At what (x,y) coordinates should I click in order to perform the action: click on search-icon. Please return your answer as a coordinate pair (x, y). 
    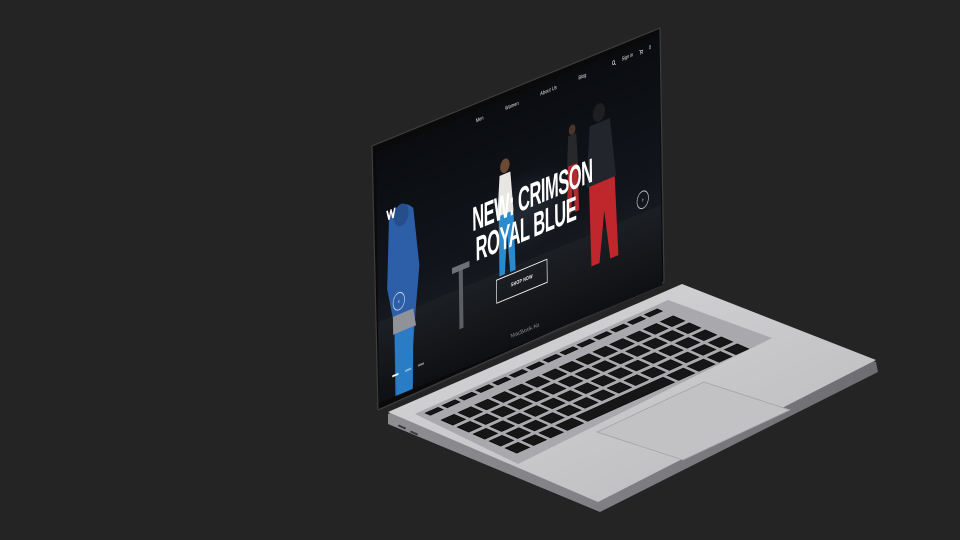
    Looking at the image, I should click on (613, 63).